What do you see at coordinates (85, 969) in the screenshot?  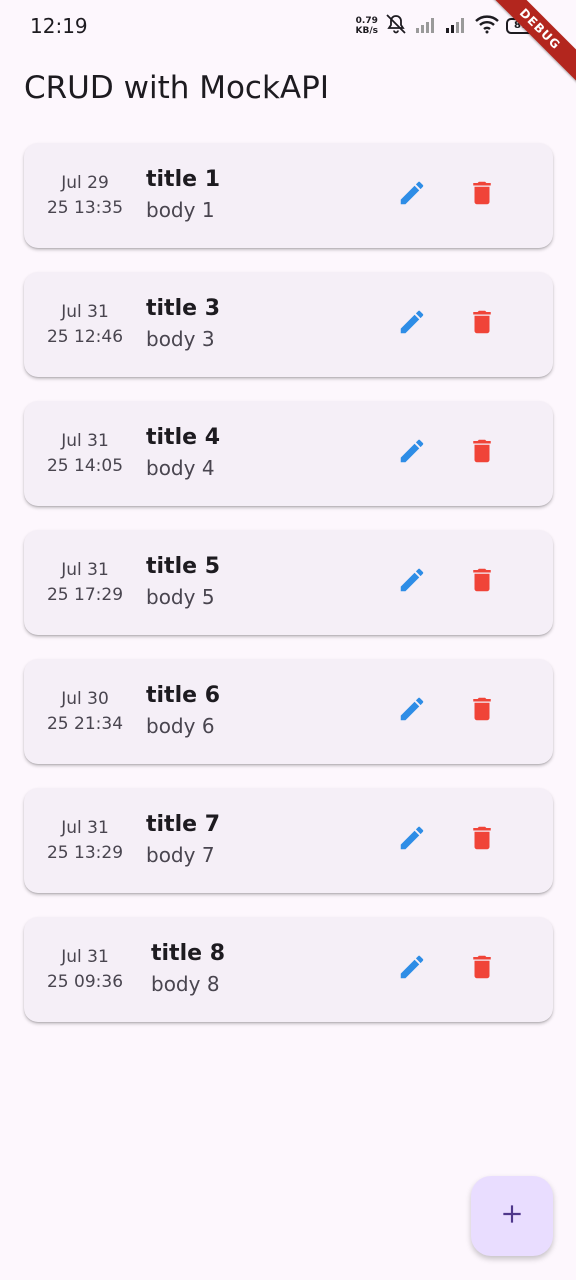 I see `item-date: Jul 31 25 09:36` at bounding box center [85, 969].